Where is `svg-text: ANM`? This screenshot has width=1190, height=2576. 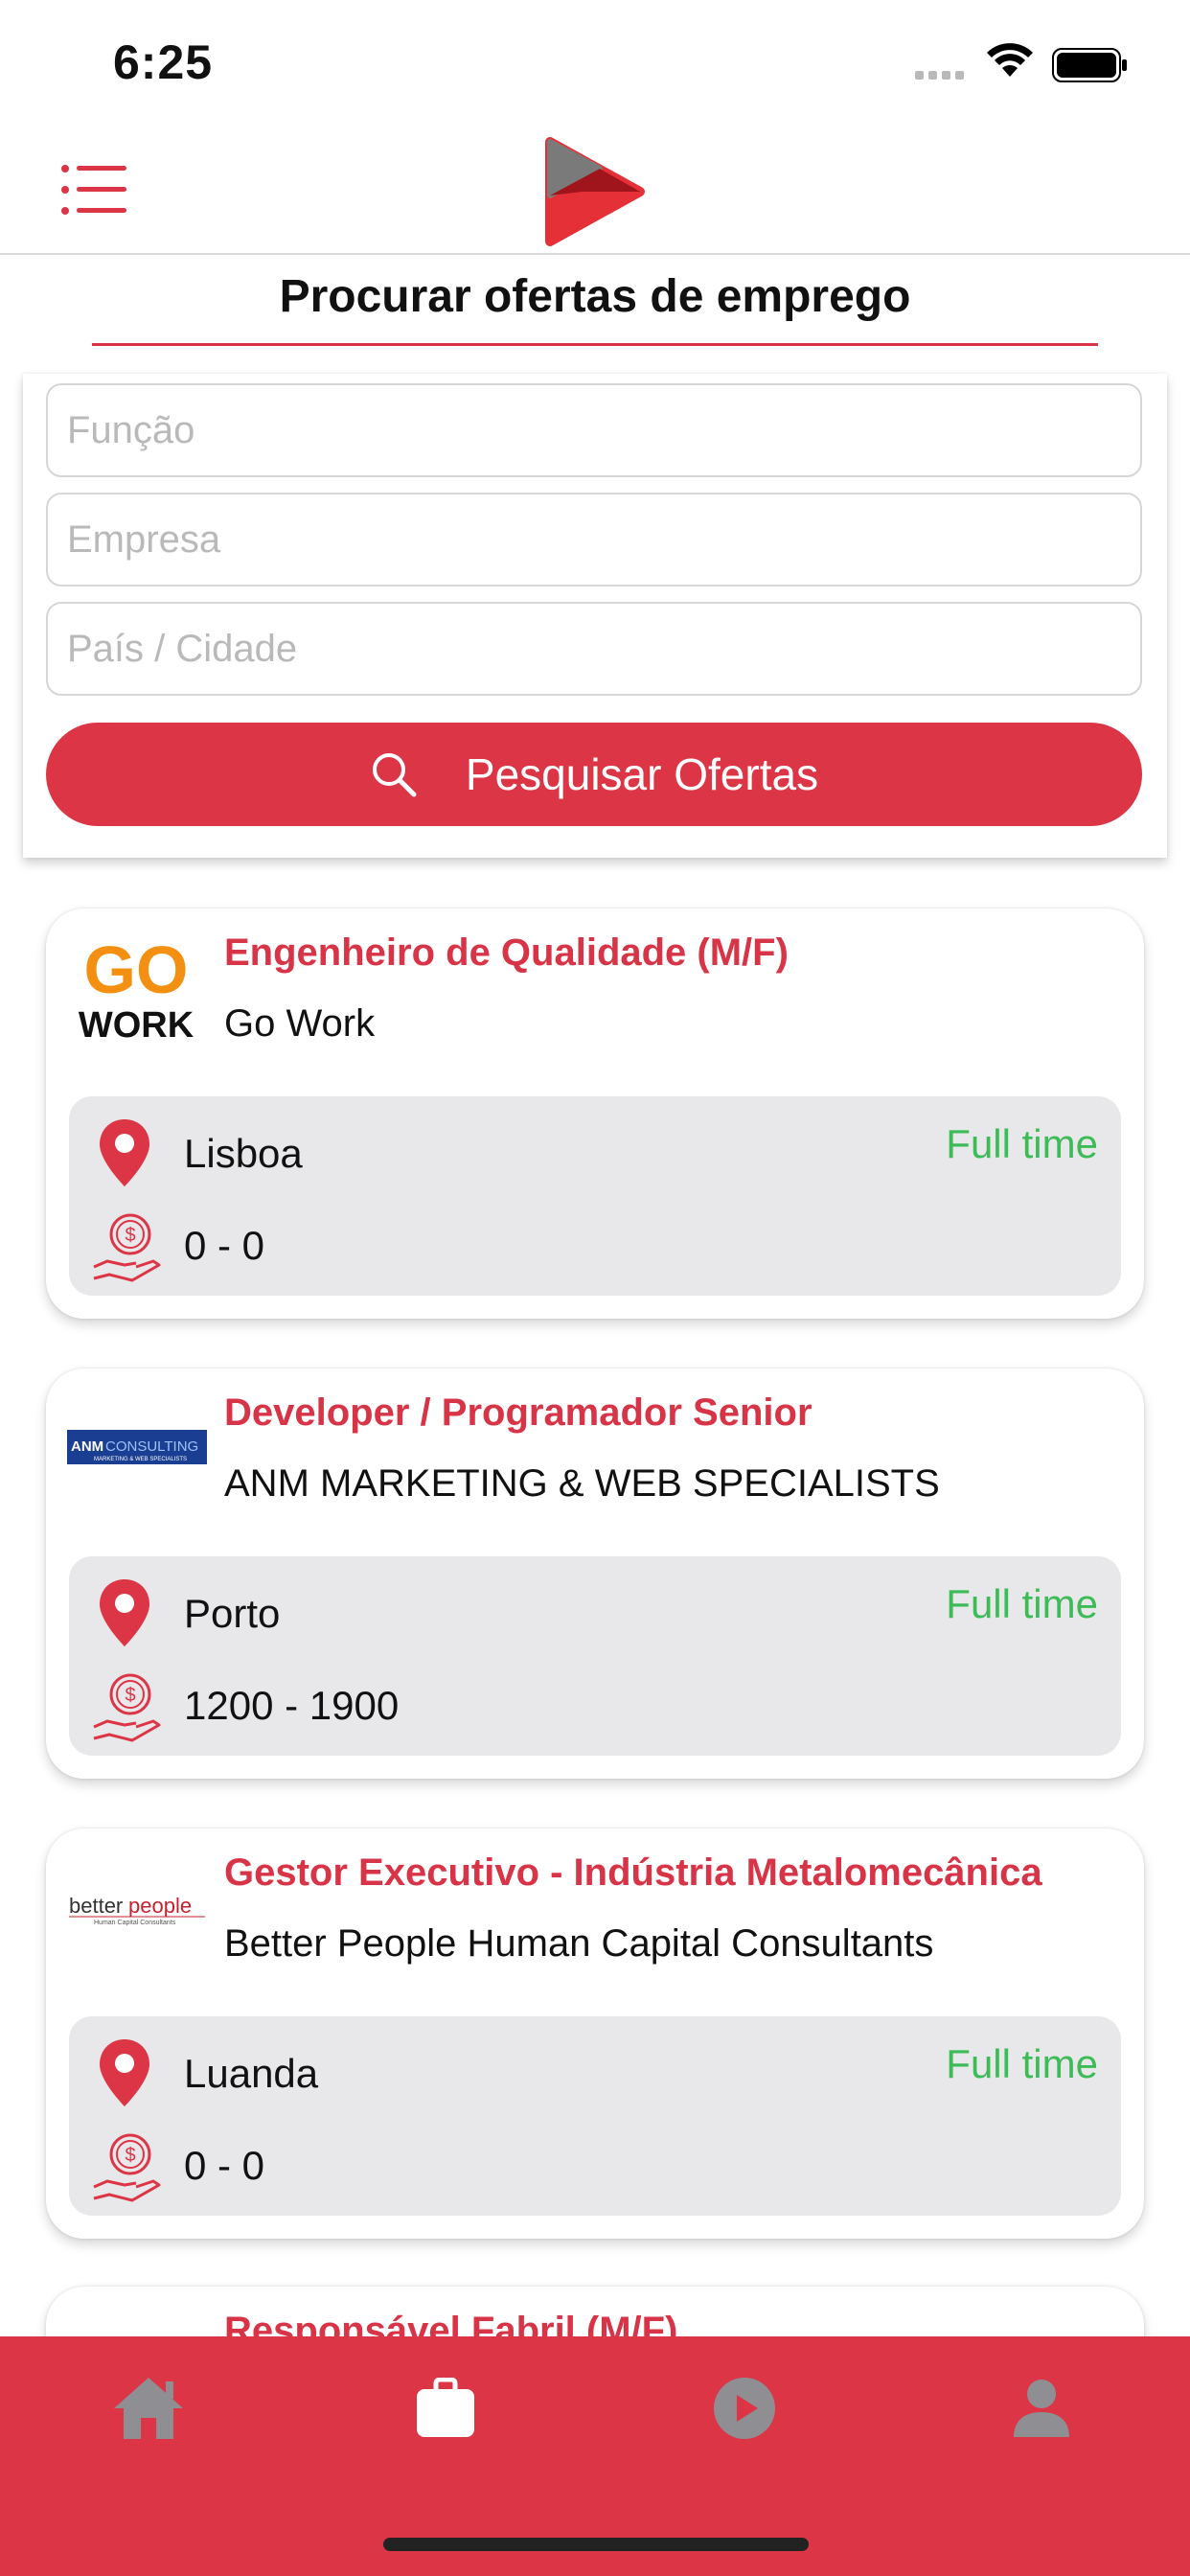
svg-text: ANM is located at coordinates (87, 1446).